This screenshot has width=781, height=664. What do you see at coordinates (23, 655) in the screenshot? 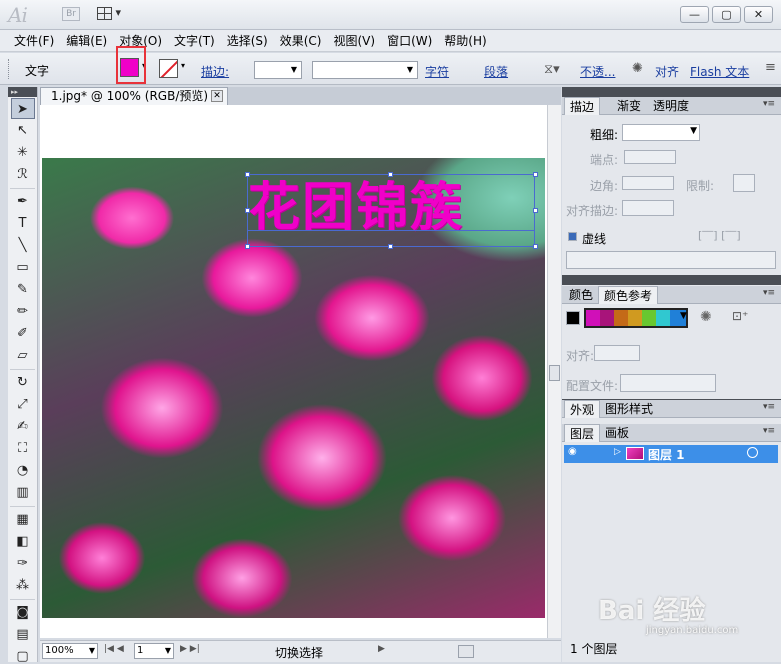
I see `screen-mode-icon: ▢` at bounding box center [23, 655].